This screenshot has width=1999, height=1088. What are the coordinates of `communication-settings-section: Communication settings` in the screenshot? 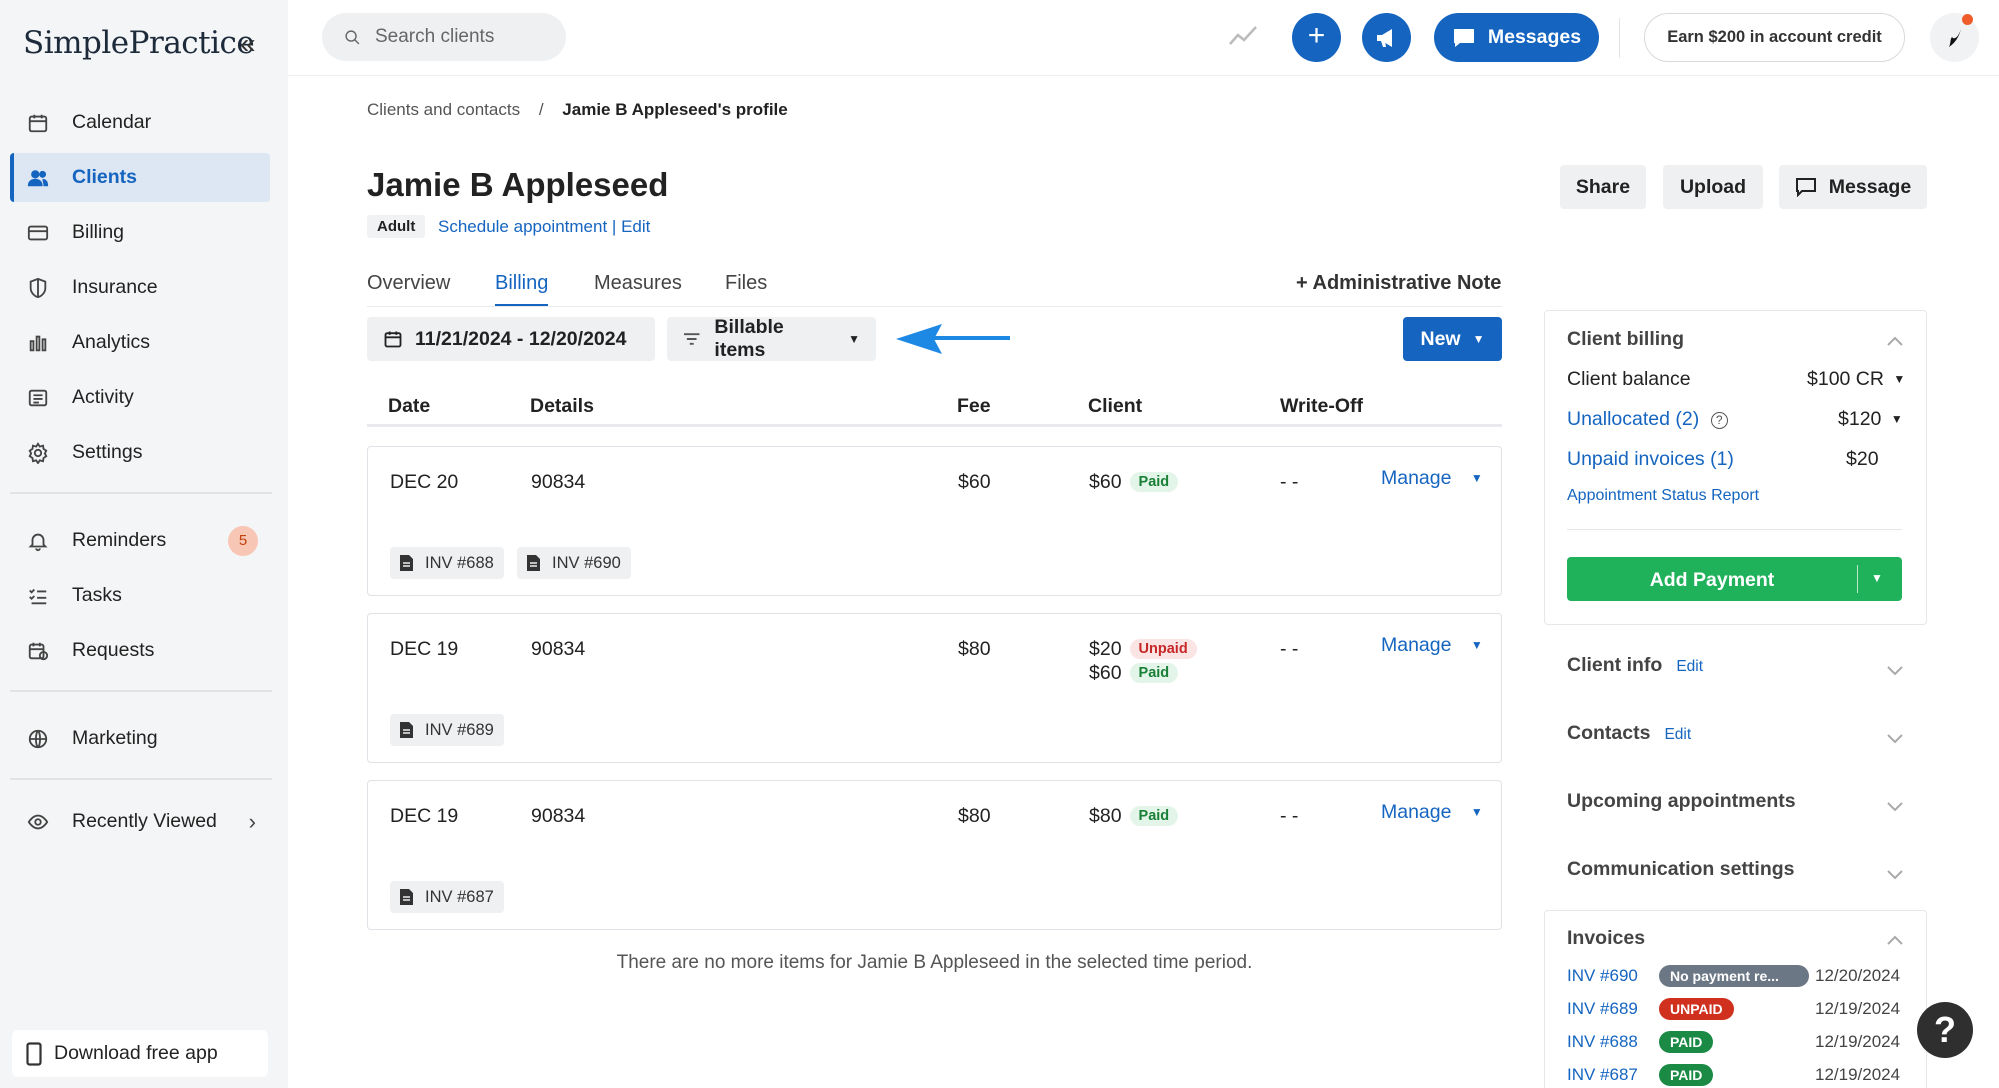 It's located at (1681, 869).